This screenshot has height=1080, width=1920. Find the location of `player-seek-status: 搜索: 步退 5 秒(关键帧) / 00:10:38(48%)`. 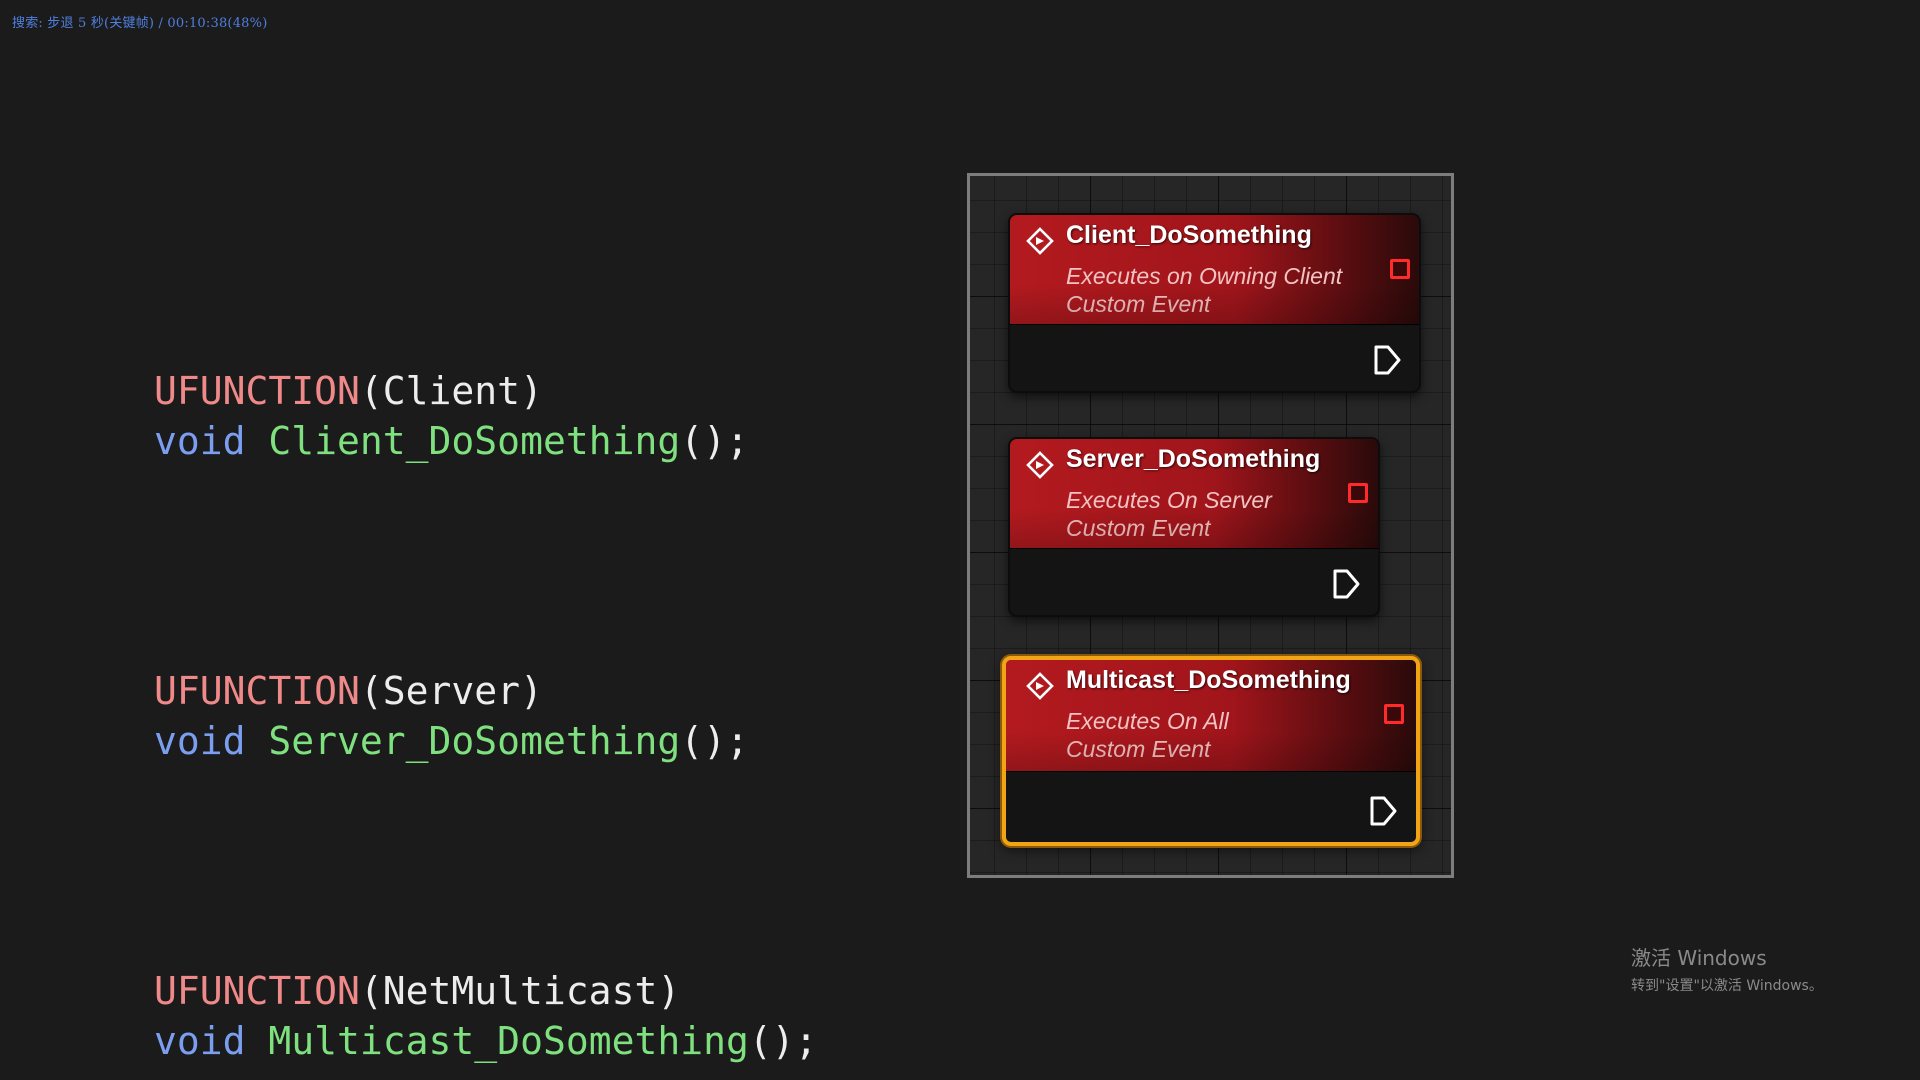

player-seek-status: 搜索: 步退 5 秒(关键帧) / 00:10:38(48%) is located at coordinates (140, 23).